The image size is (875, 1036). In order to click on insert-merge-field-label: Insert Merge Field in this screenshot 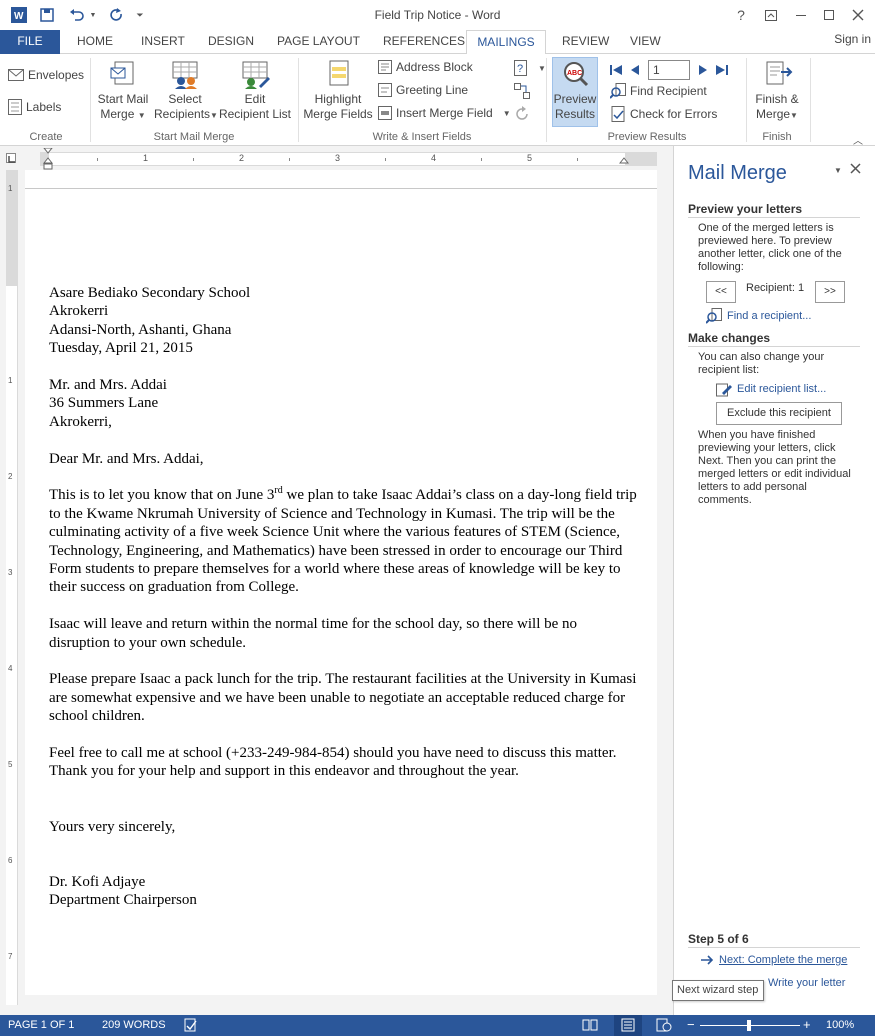, I will do `click(444, 113)`.